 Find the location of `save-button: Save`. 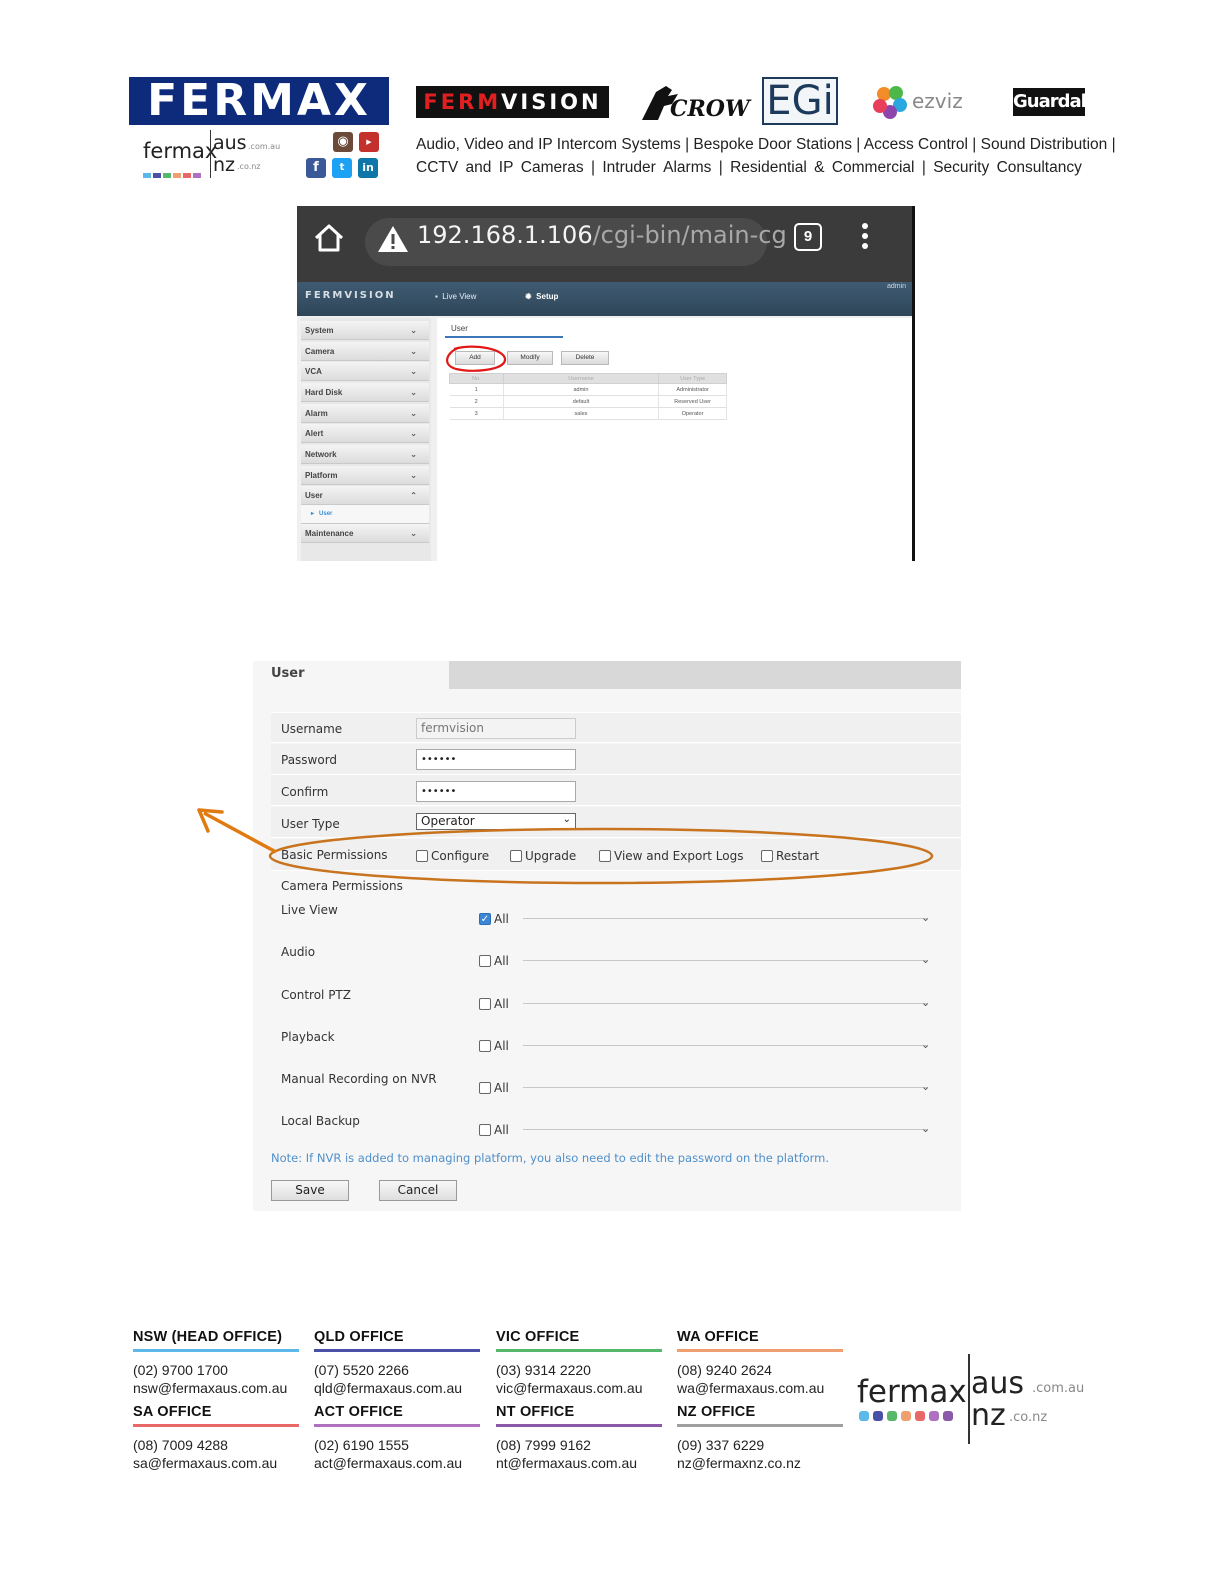

save-button: Save is located at coordinates (310, 1190).